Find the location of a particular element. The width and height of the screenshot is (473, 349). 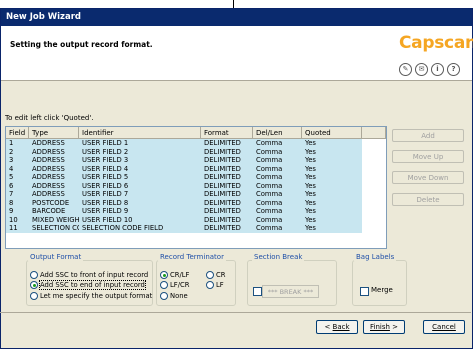

col-del-len: Del/Len is located at coordinates (277, 133).